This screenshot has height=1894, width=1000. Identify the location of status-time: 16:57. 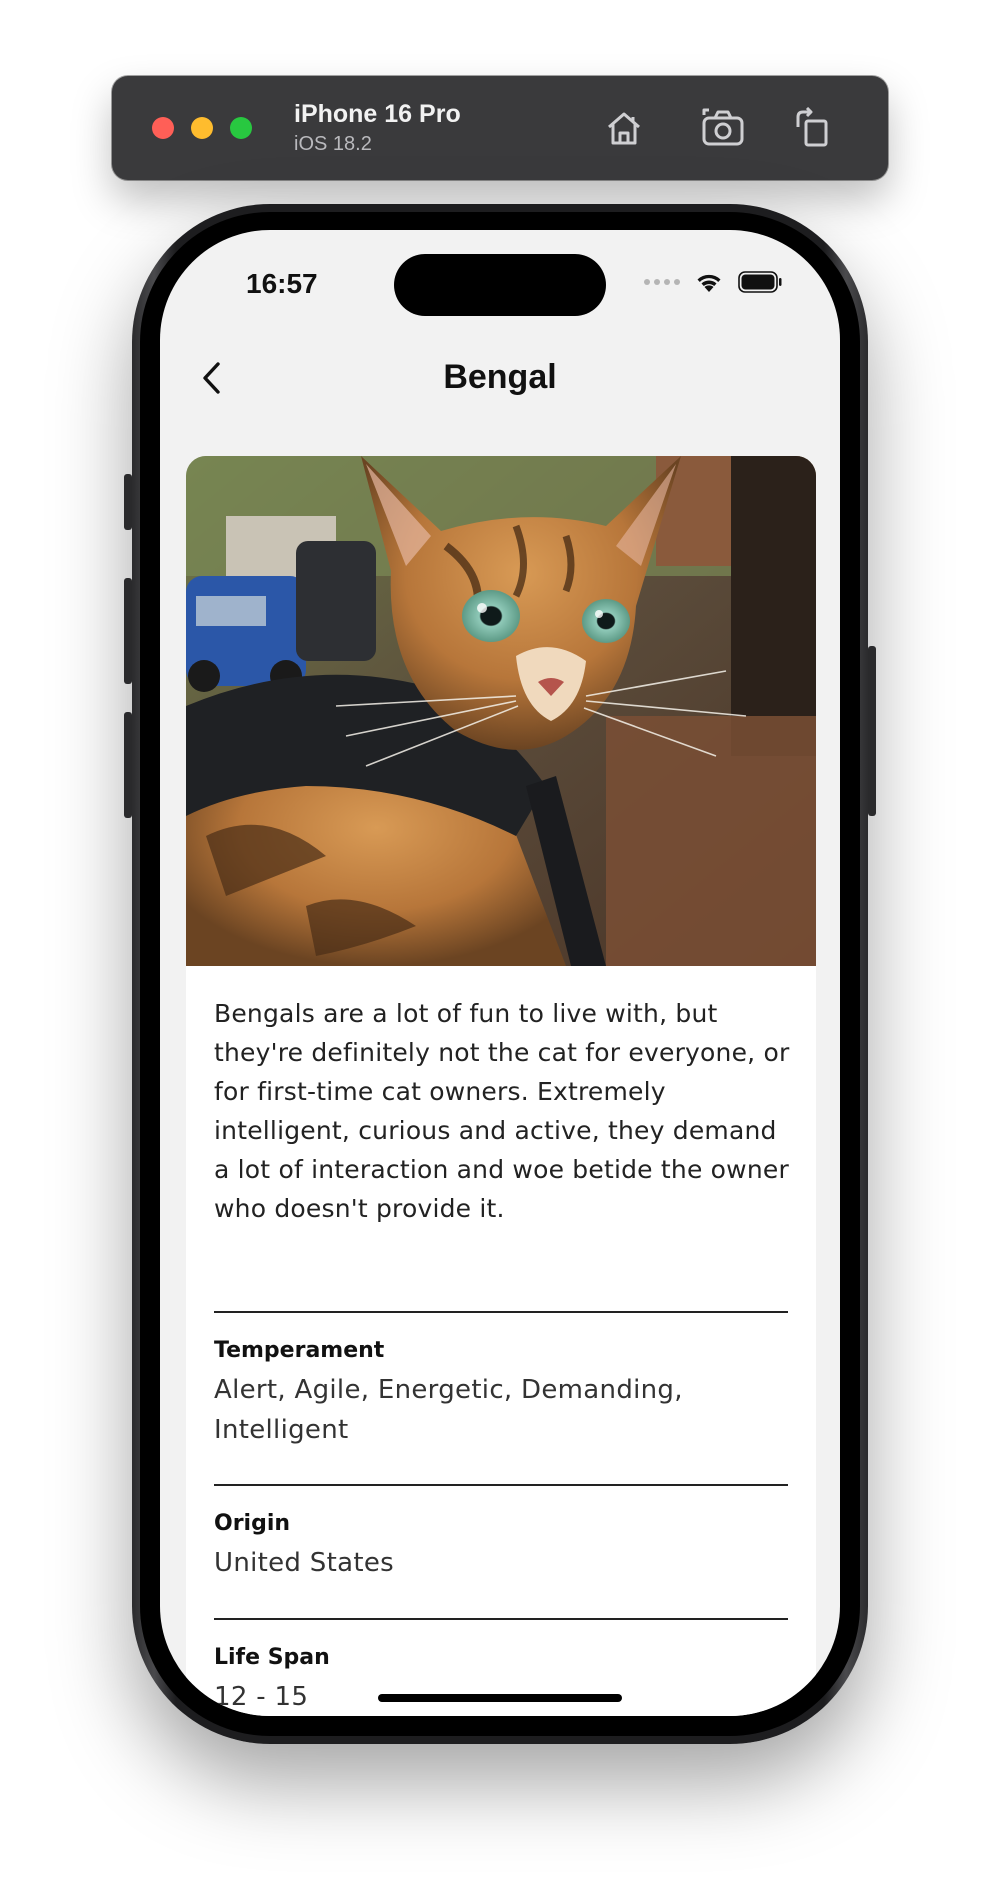
(282, 283).